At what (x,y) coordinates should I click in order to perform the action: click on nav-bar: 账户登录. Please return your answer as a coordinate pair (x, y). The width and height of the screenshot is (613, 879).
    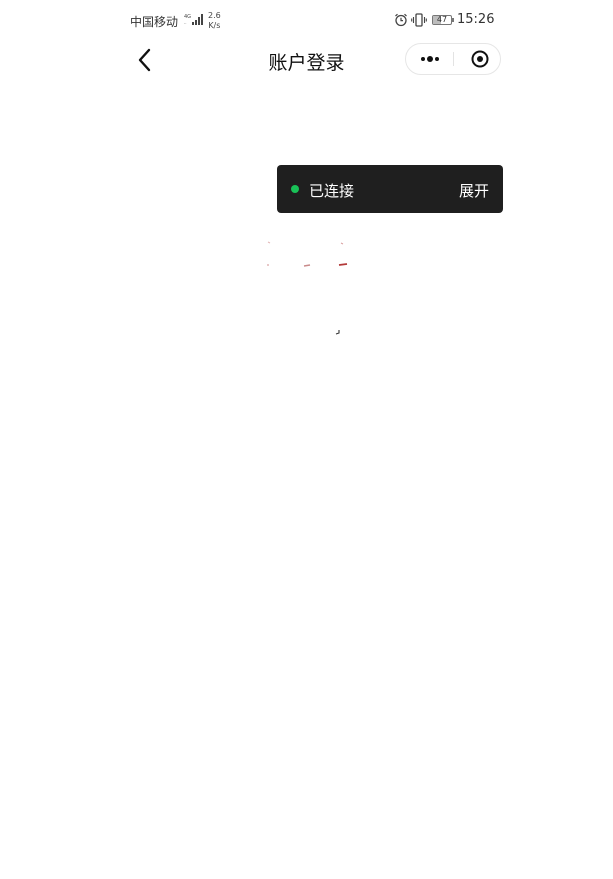
    Looking at the image, I should click on (306, 60).